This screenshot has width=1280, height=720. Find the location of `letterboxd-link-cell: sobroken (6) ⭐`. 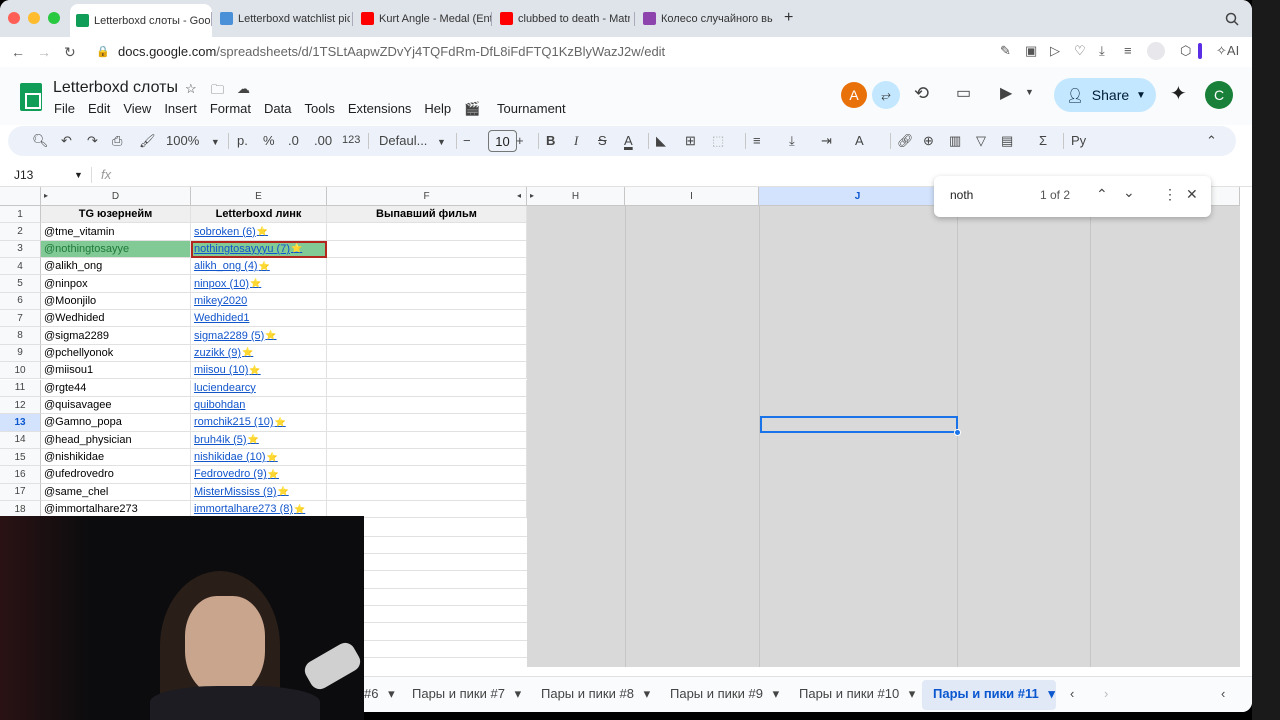

letterboxd-link-cell: sobroken (6) ⭐ is located at coordinates (259, 232).